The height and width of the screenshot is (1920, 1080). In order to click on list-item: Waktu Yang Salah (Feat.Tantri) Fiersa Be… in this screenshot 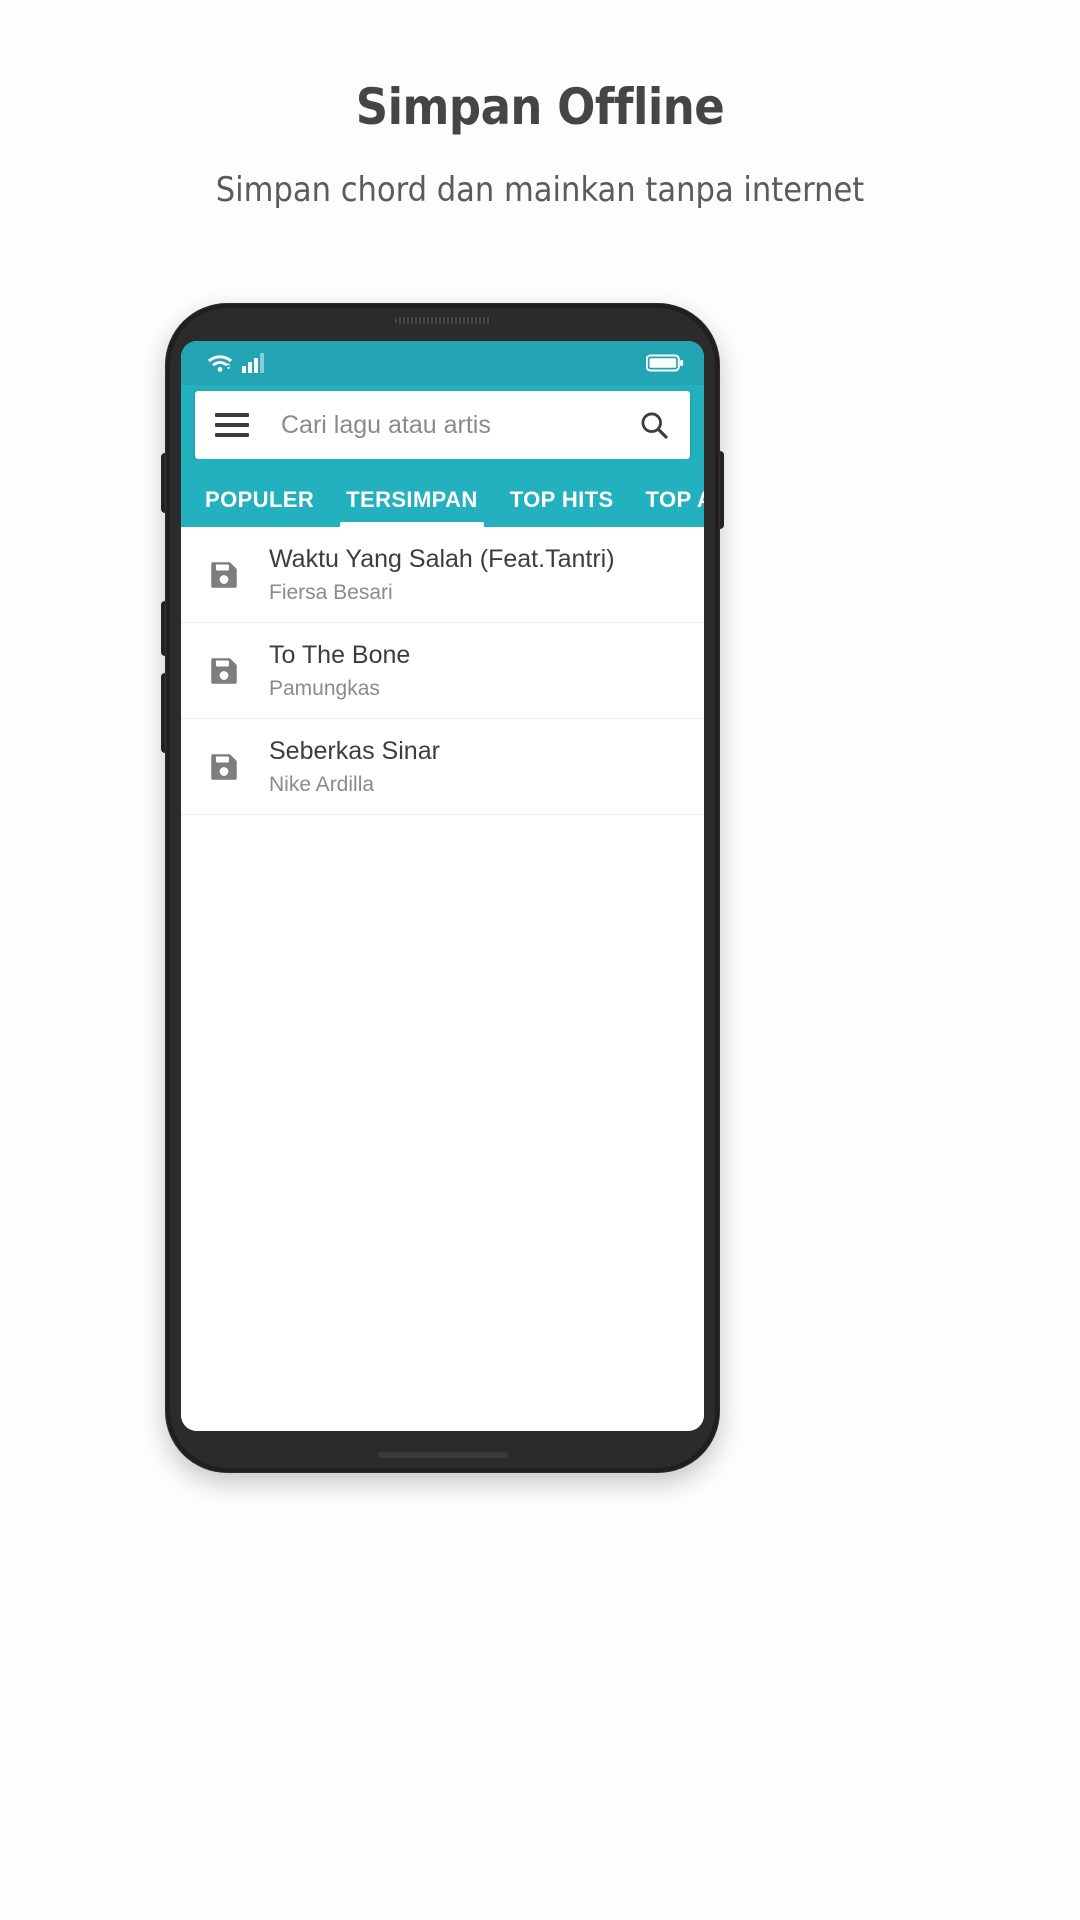, I will do `click(442, 575)`.